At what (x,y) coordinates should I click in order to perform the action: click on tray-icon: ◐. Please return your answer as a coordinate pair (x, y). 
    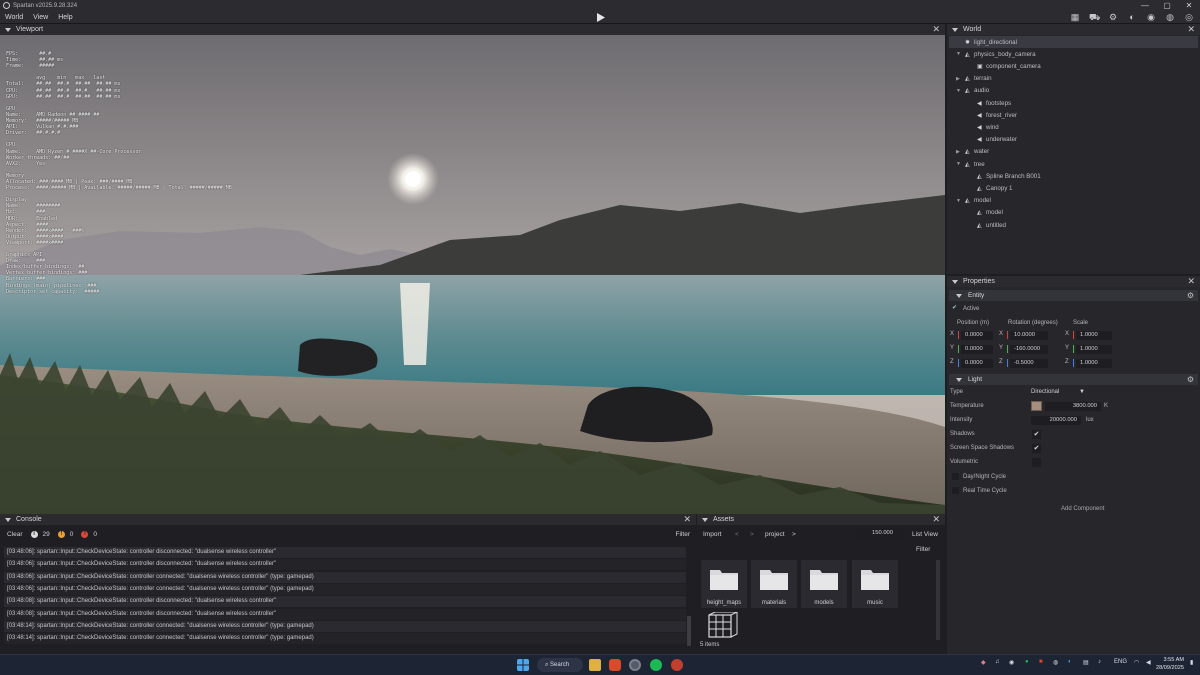
    Looking at the image, I should click on (1070, 662).